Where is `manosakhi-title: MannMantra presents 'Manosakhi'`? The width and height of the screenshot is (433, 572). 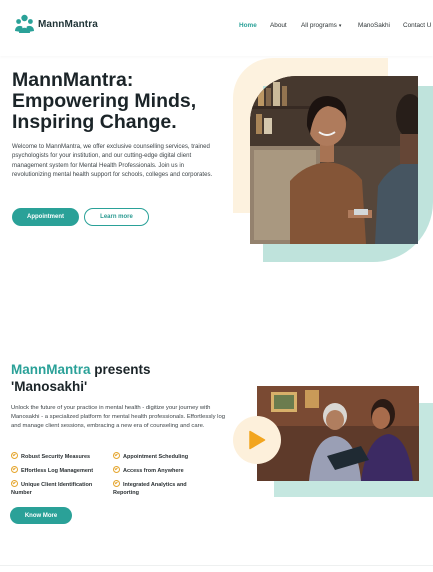 manosakhi-title: MannMantra presents 'Manosakhi' is located at coordinates (111, 378).